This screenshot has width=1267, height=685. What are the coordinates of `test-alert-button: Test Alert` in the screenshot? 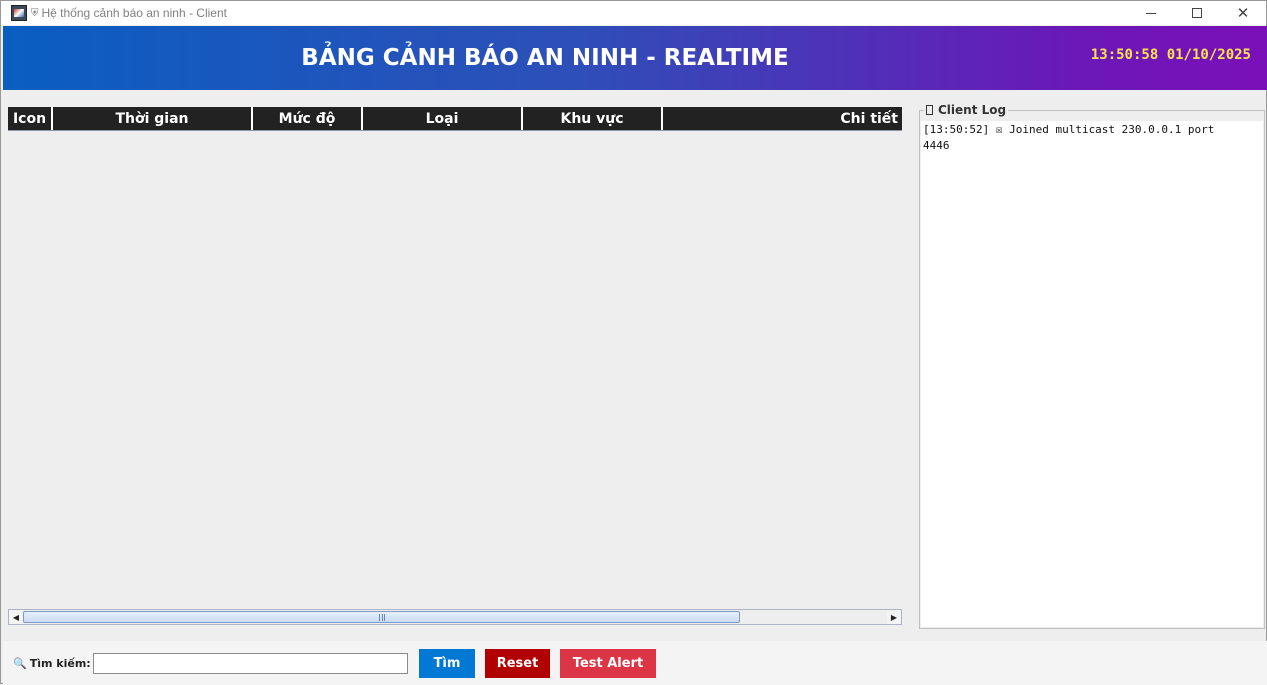 It's located at (608, 663).